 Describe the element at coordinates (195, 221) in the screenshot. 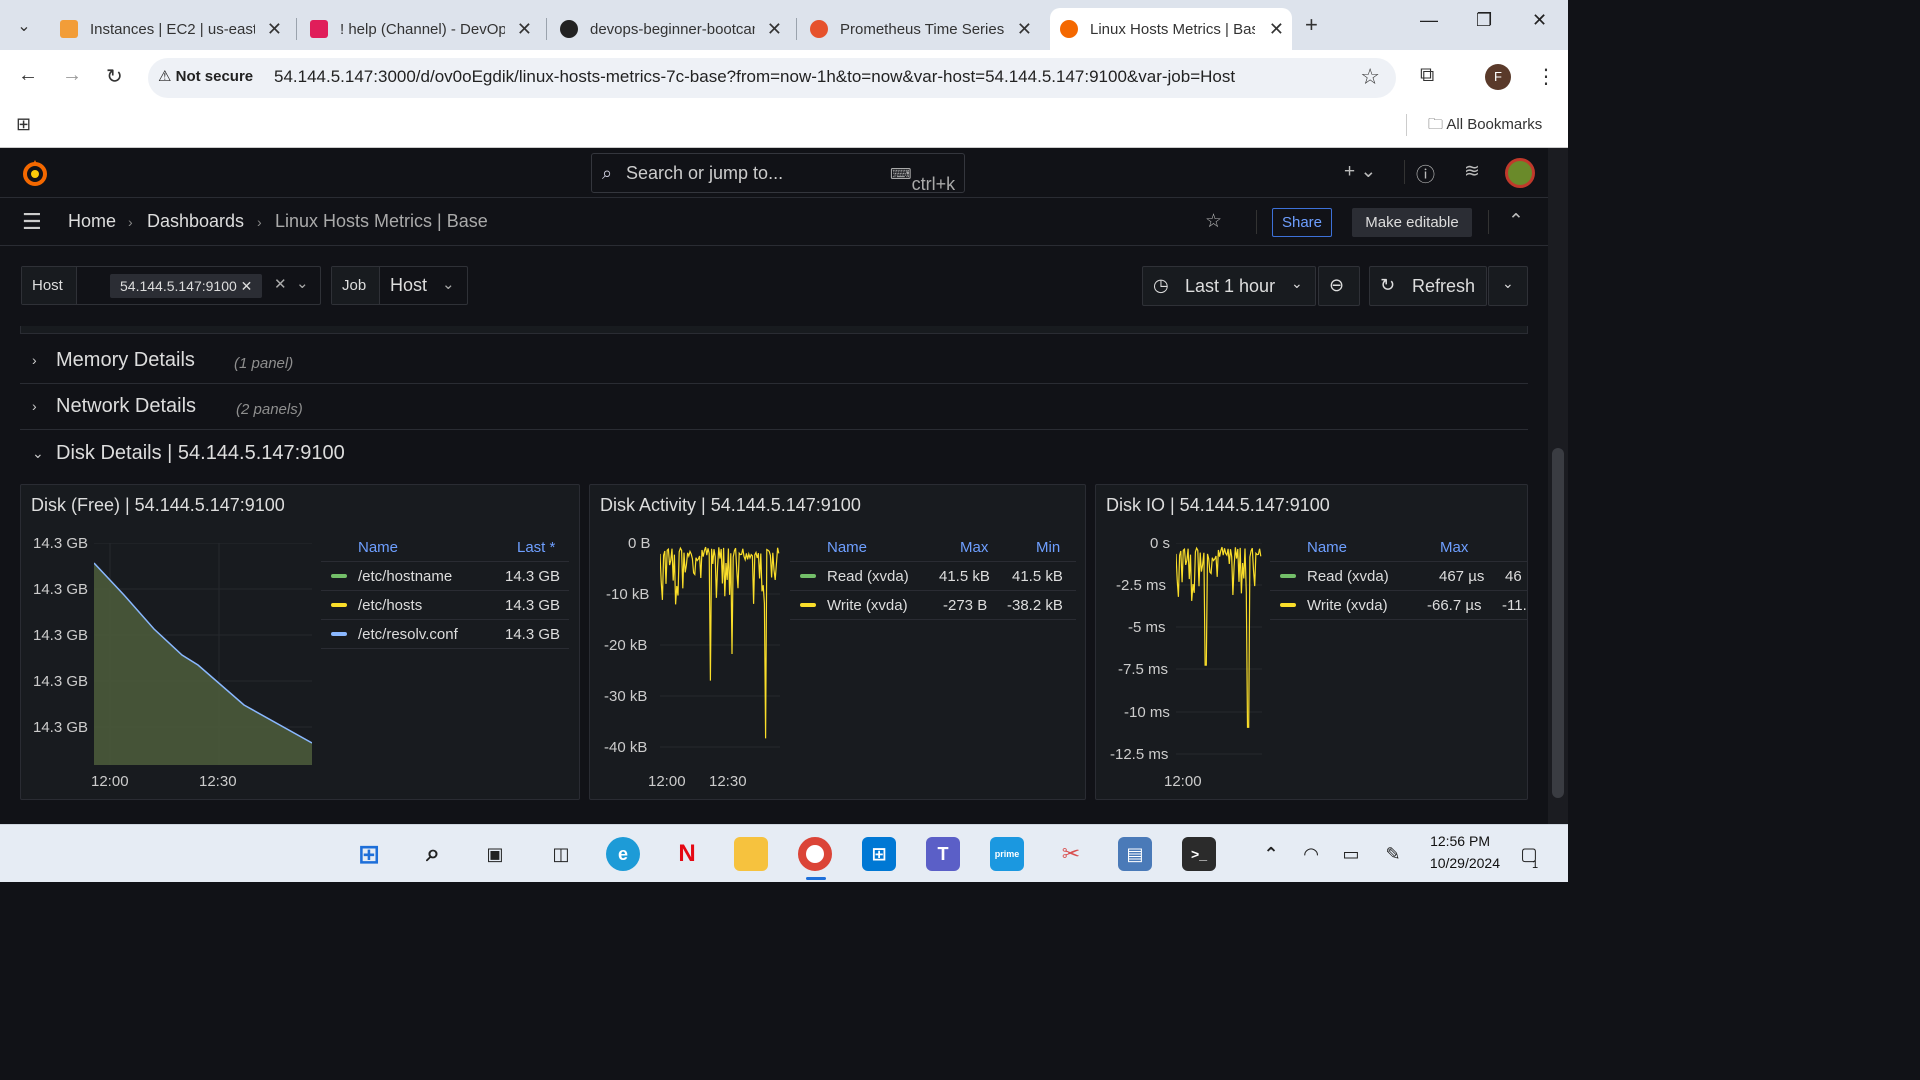

I see `breadcrumb-dashboards: Dashboards` at that location.